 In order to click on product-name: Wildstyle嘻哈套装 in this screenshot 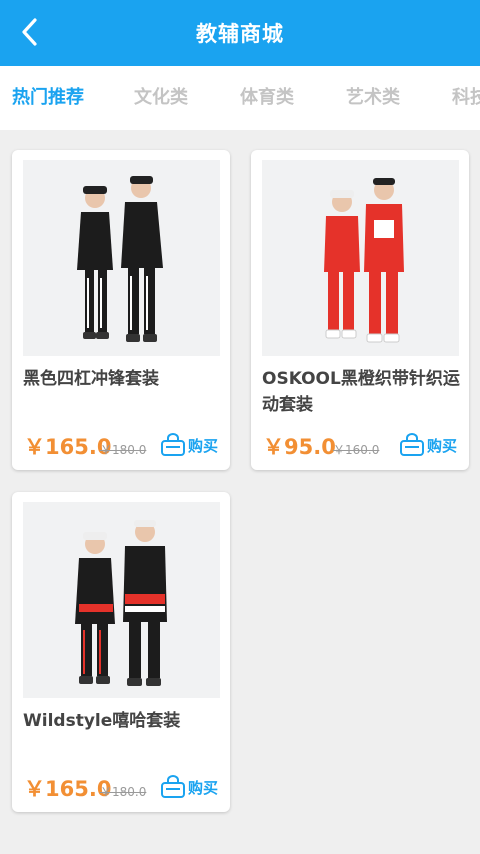, I will do `click(102, 721)`.